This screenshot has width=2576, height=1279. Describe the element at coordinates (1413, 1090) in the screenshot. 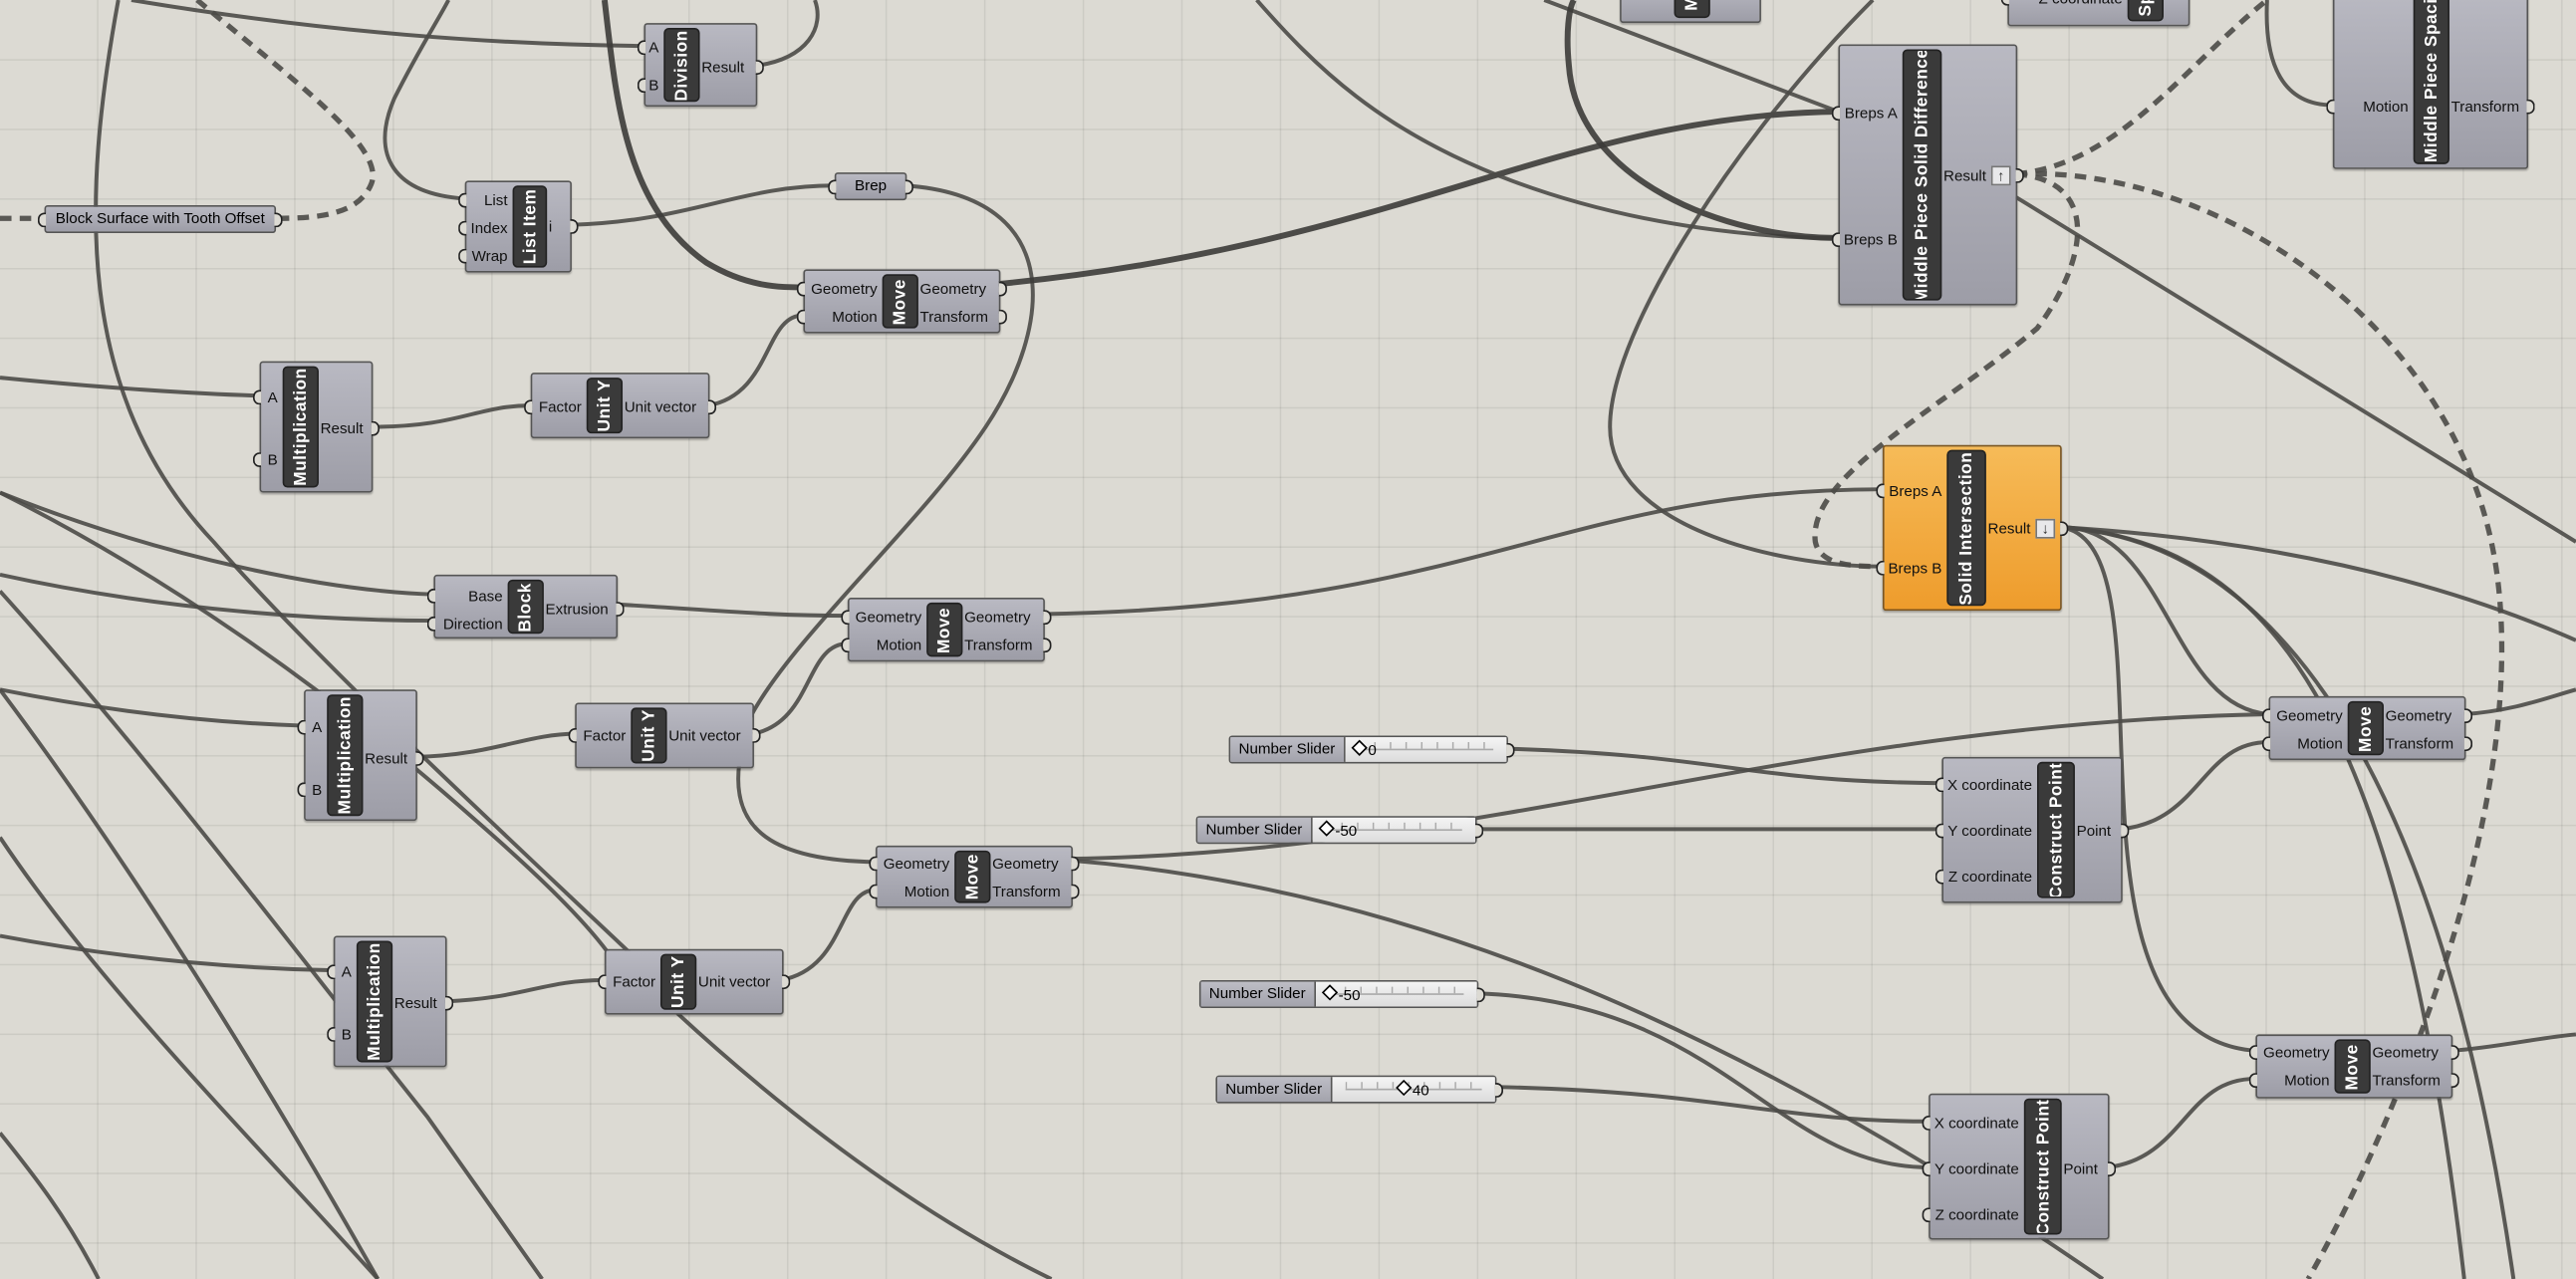

I see `slider-track: 40` at that location.